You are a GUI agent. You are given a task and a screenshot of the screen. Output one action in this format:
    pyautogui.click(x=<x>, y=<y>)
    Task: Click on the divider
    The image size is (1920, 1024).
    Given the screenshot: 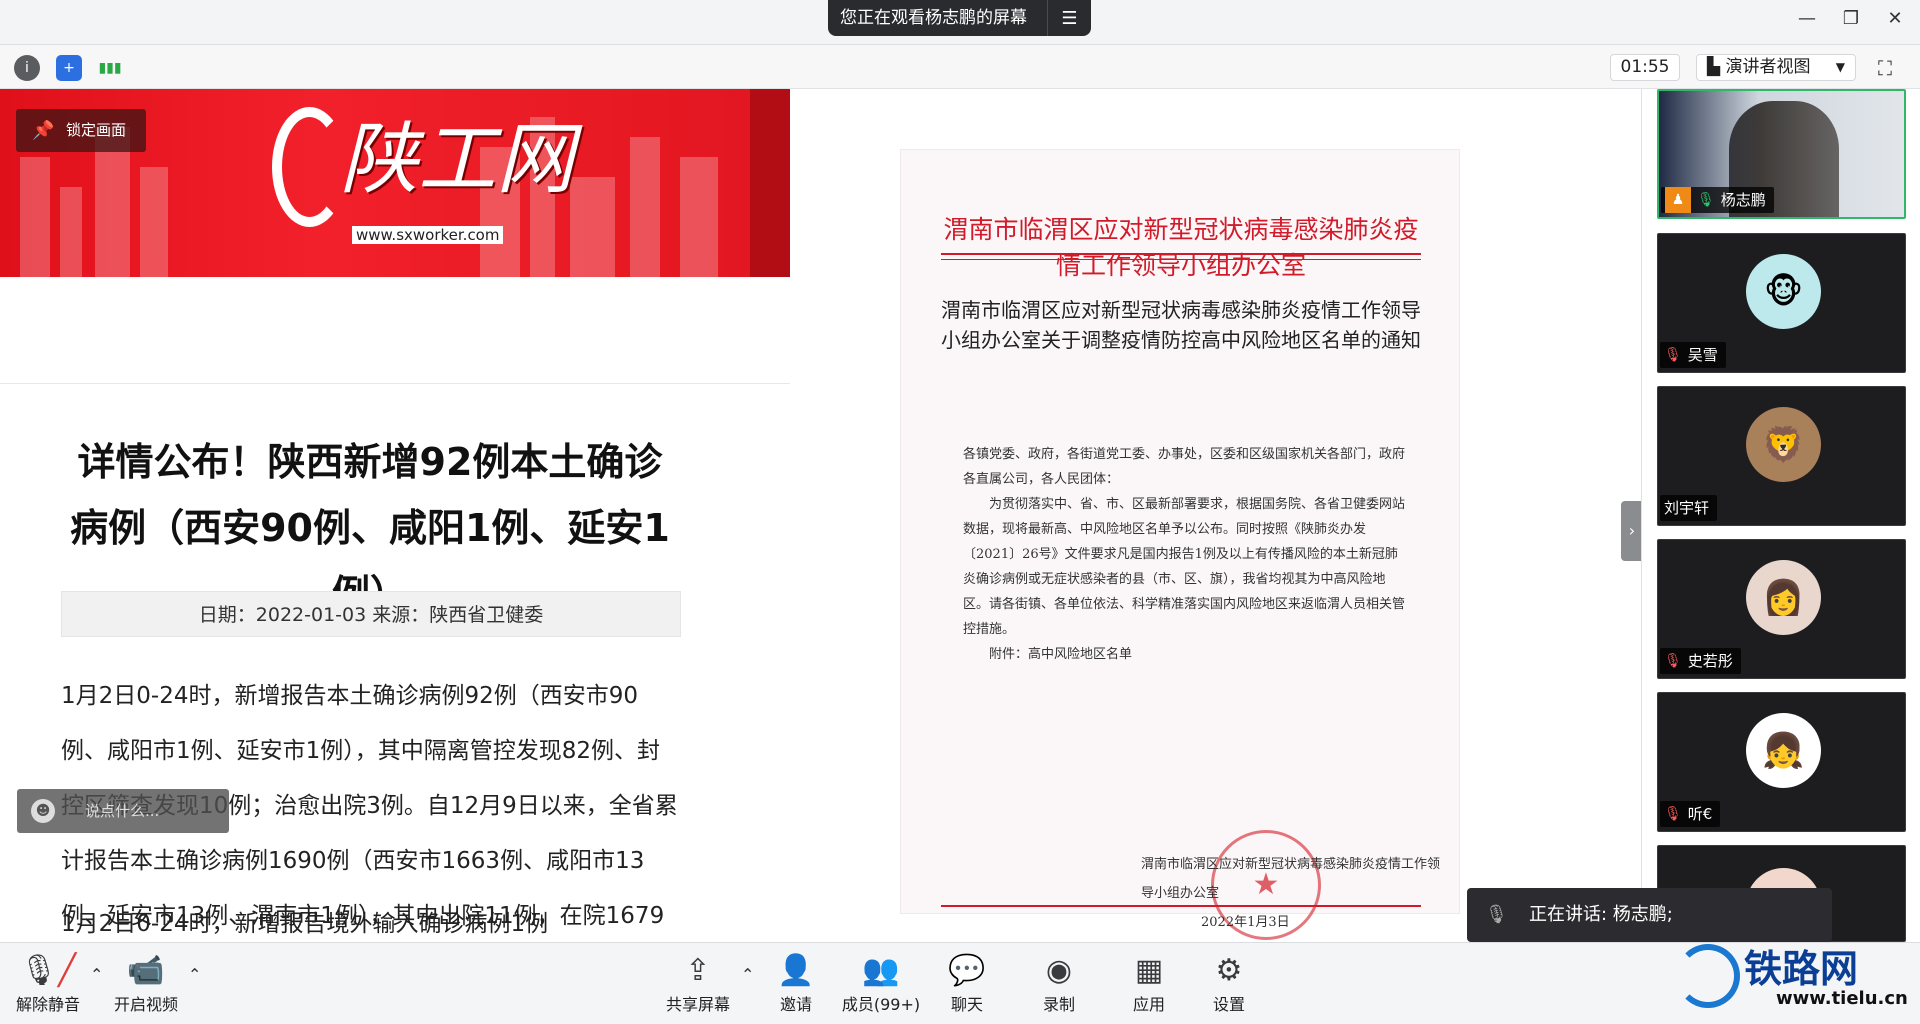 What is the action you would take?
    pyautogui.click(x=395, y=383)
    